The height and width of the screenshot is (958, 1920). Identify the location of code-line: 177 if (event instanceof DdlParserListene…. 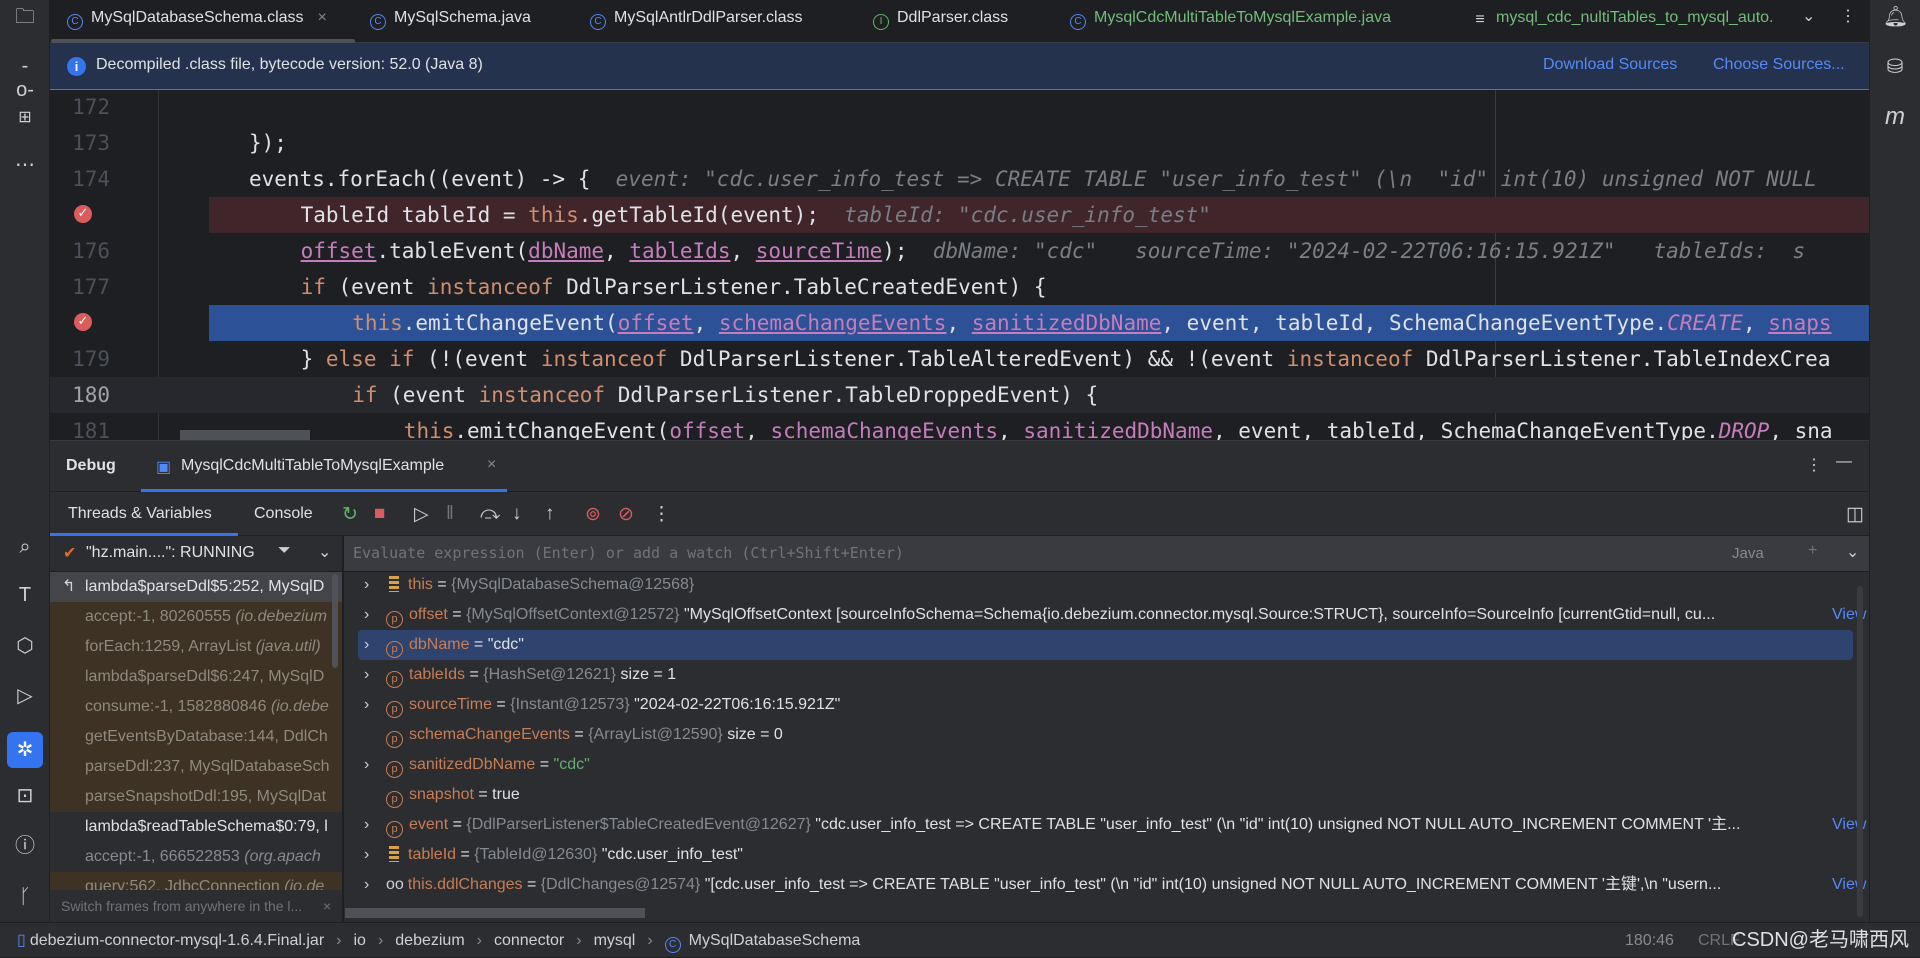
(959, 287).